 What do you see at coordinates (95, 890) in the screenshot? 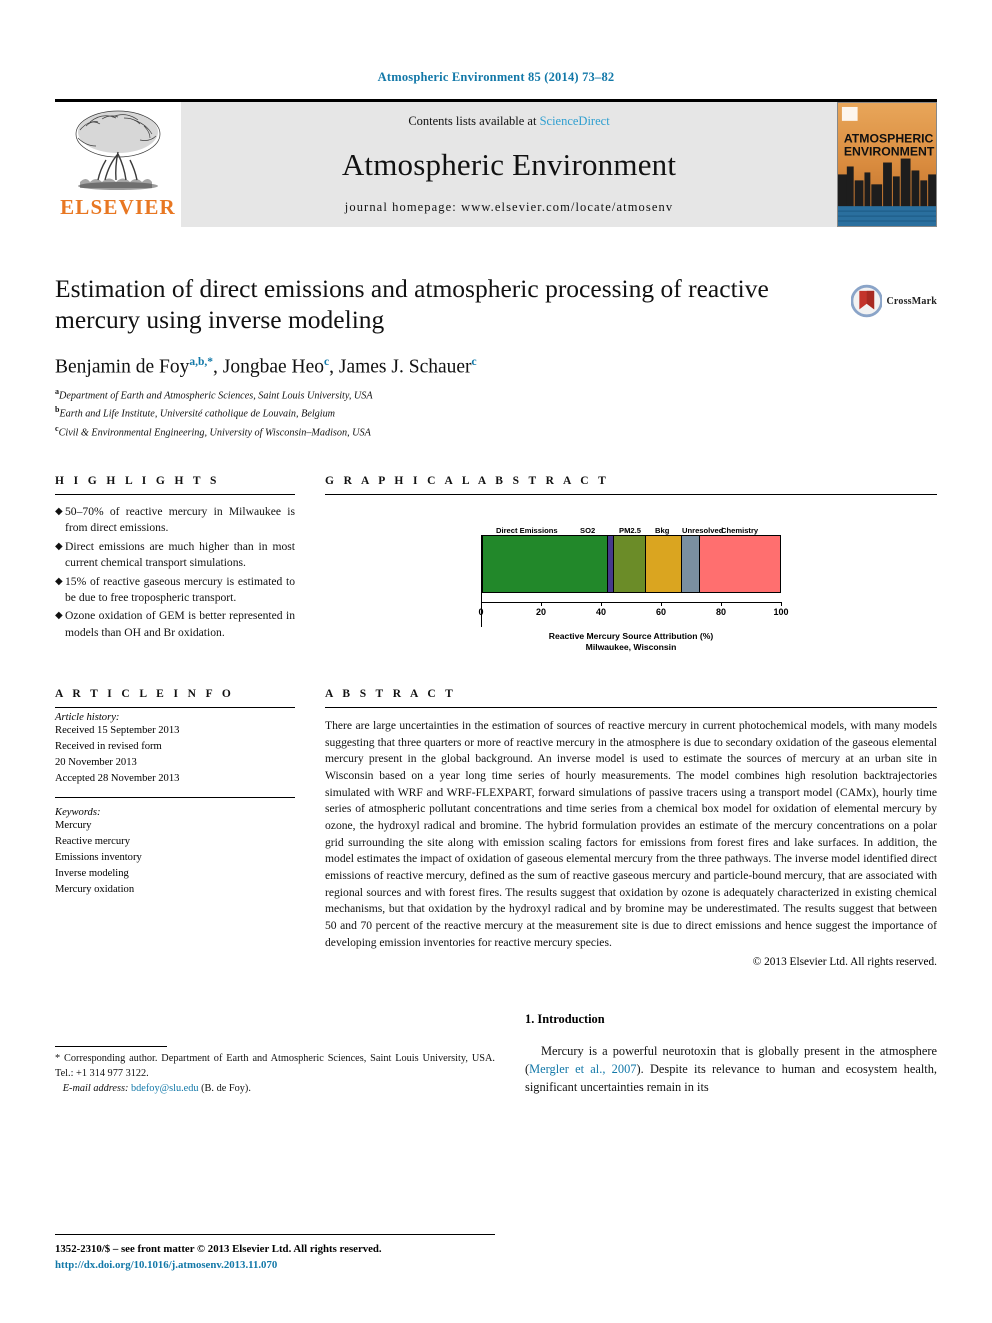
I see `keyword-item: Mercury oxidation` at bounding box center [95, 890].